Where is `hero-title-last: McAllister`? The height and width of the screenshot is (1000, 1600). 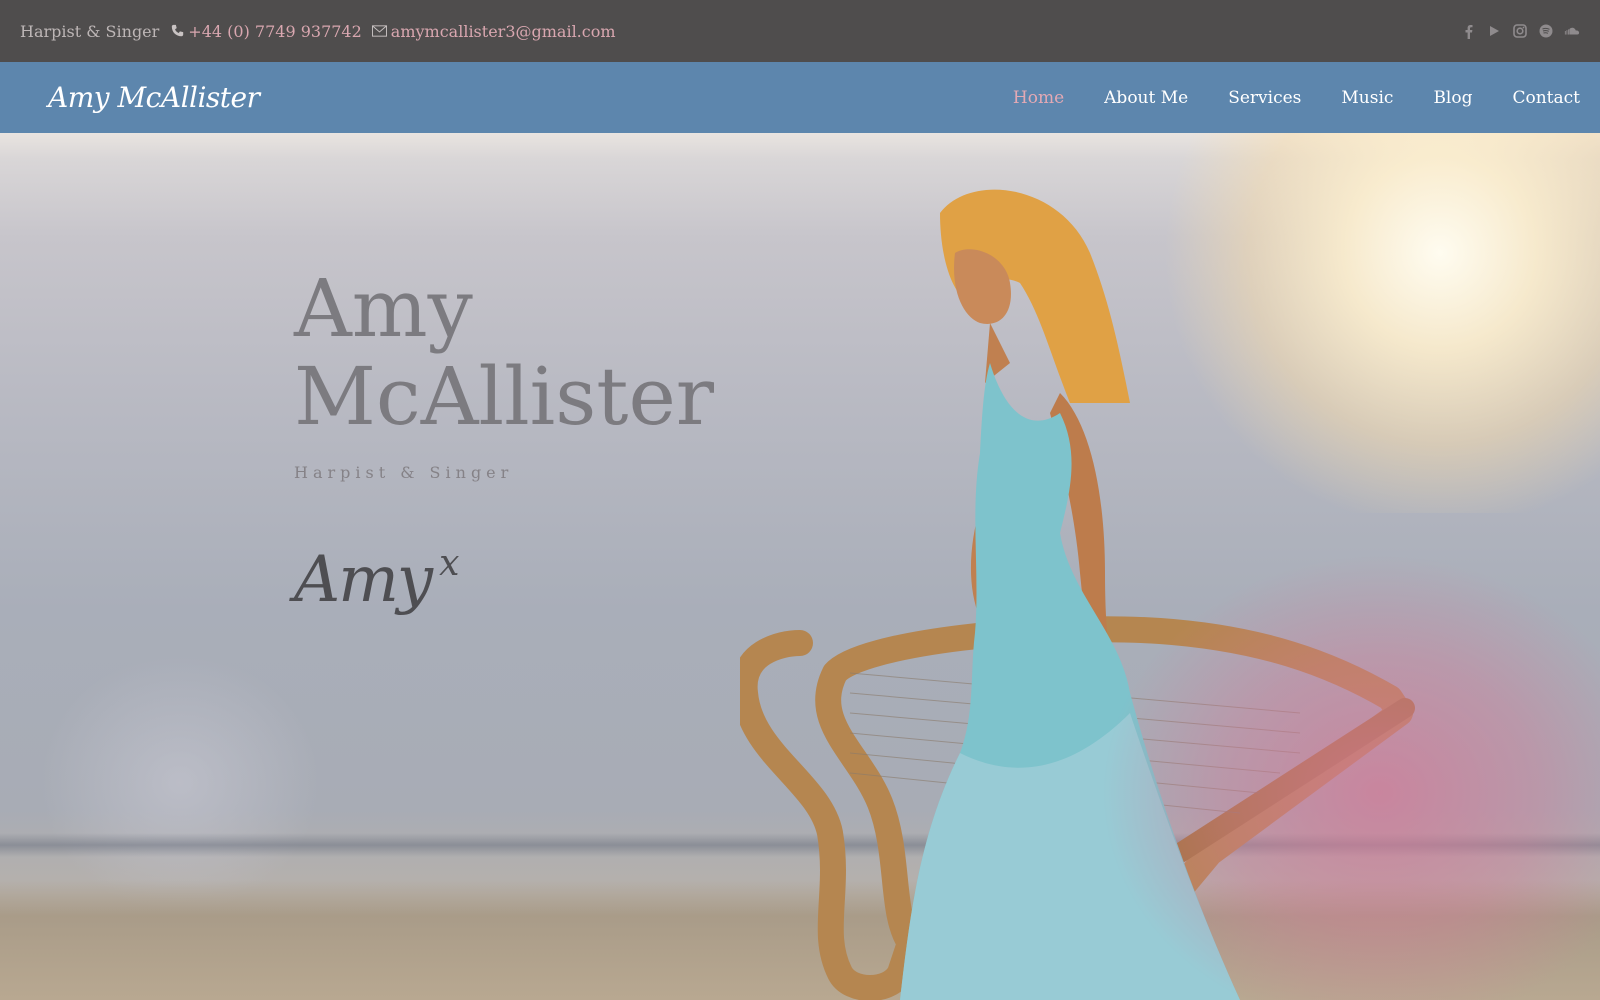
hero-title-last: McAllister is located at coordinates (504, 396).